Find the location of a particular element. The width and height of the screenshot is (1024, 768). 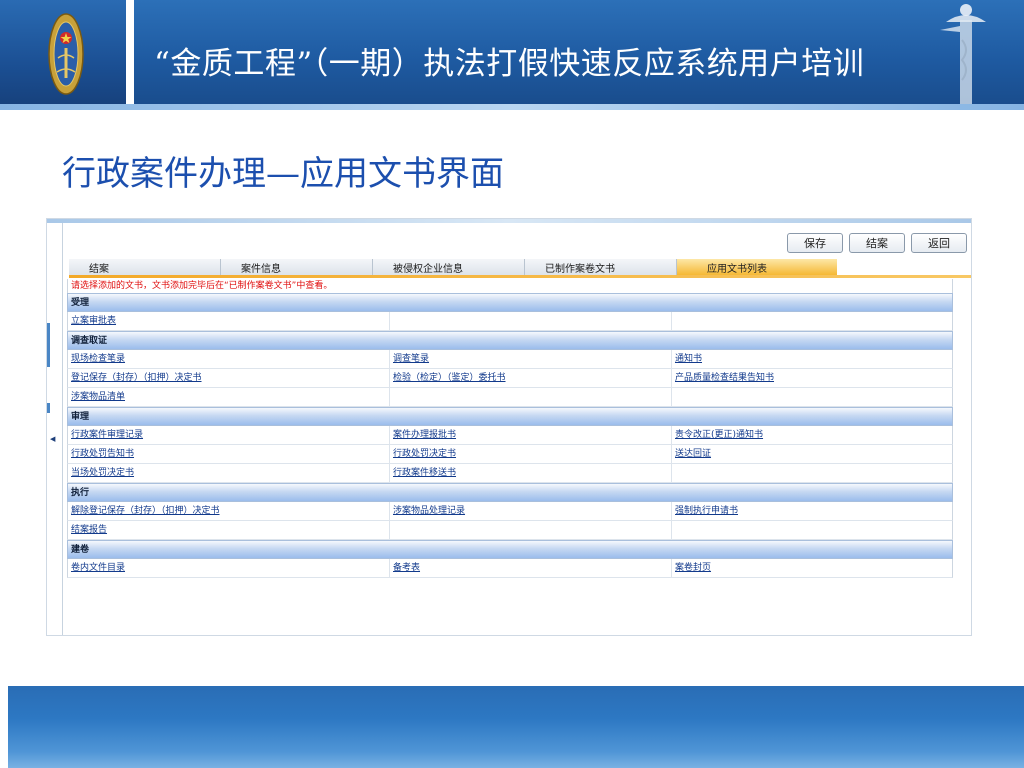

left-panel-bar: ◀ is located at coordinates (55, 429).